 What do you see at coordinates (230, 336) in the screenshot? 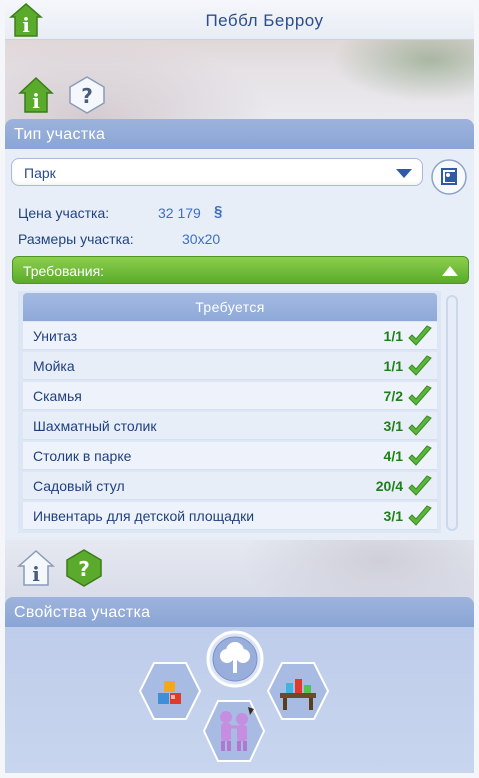
I see `requirement-row: Унитаз 1/1` at bounding box center [230, 336].